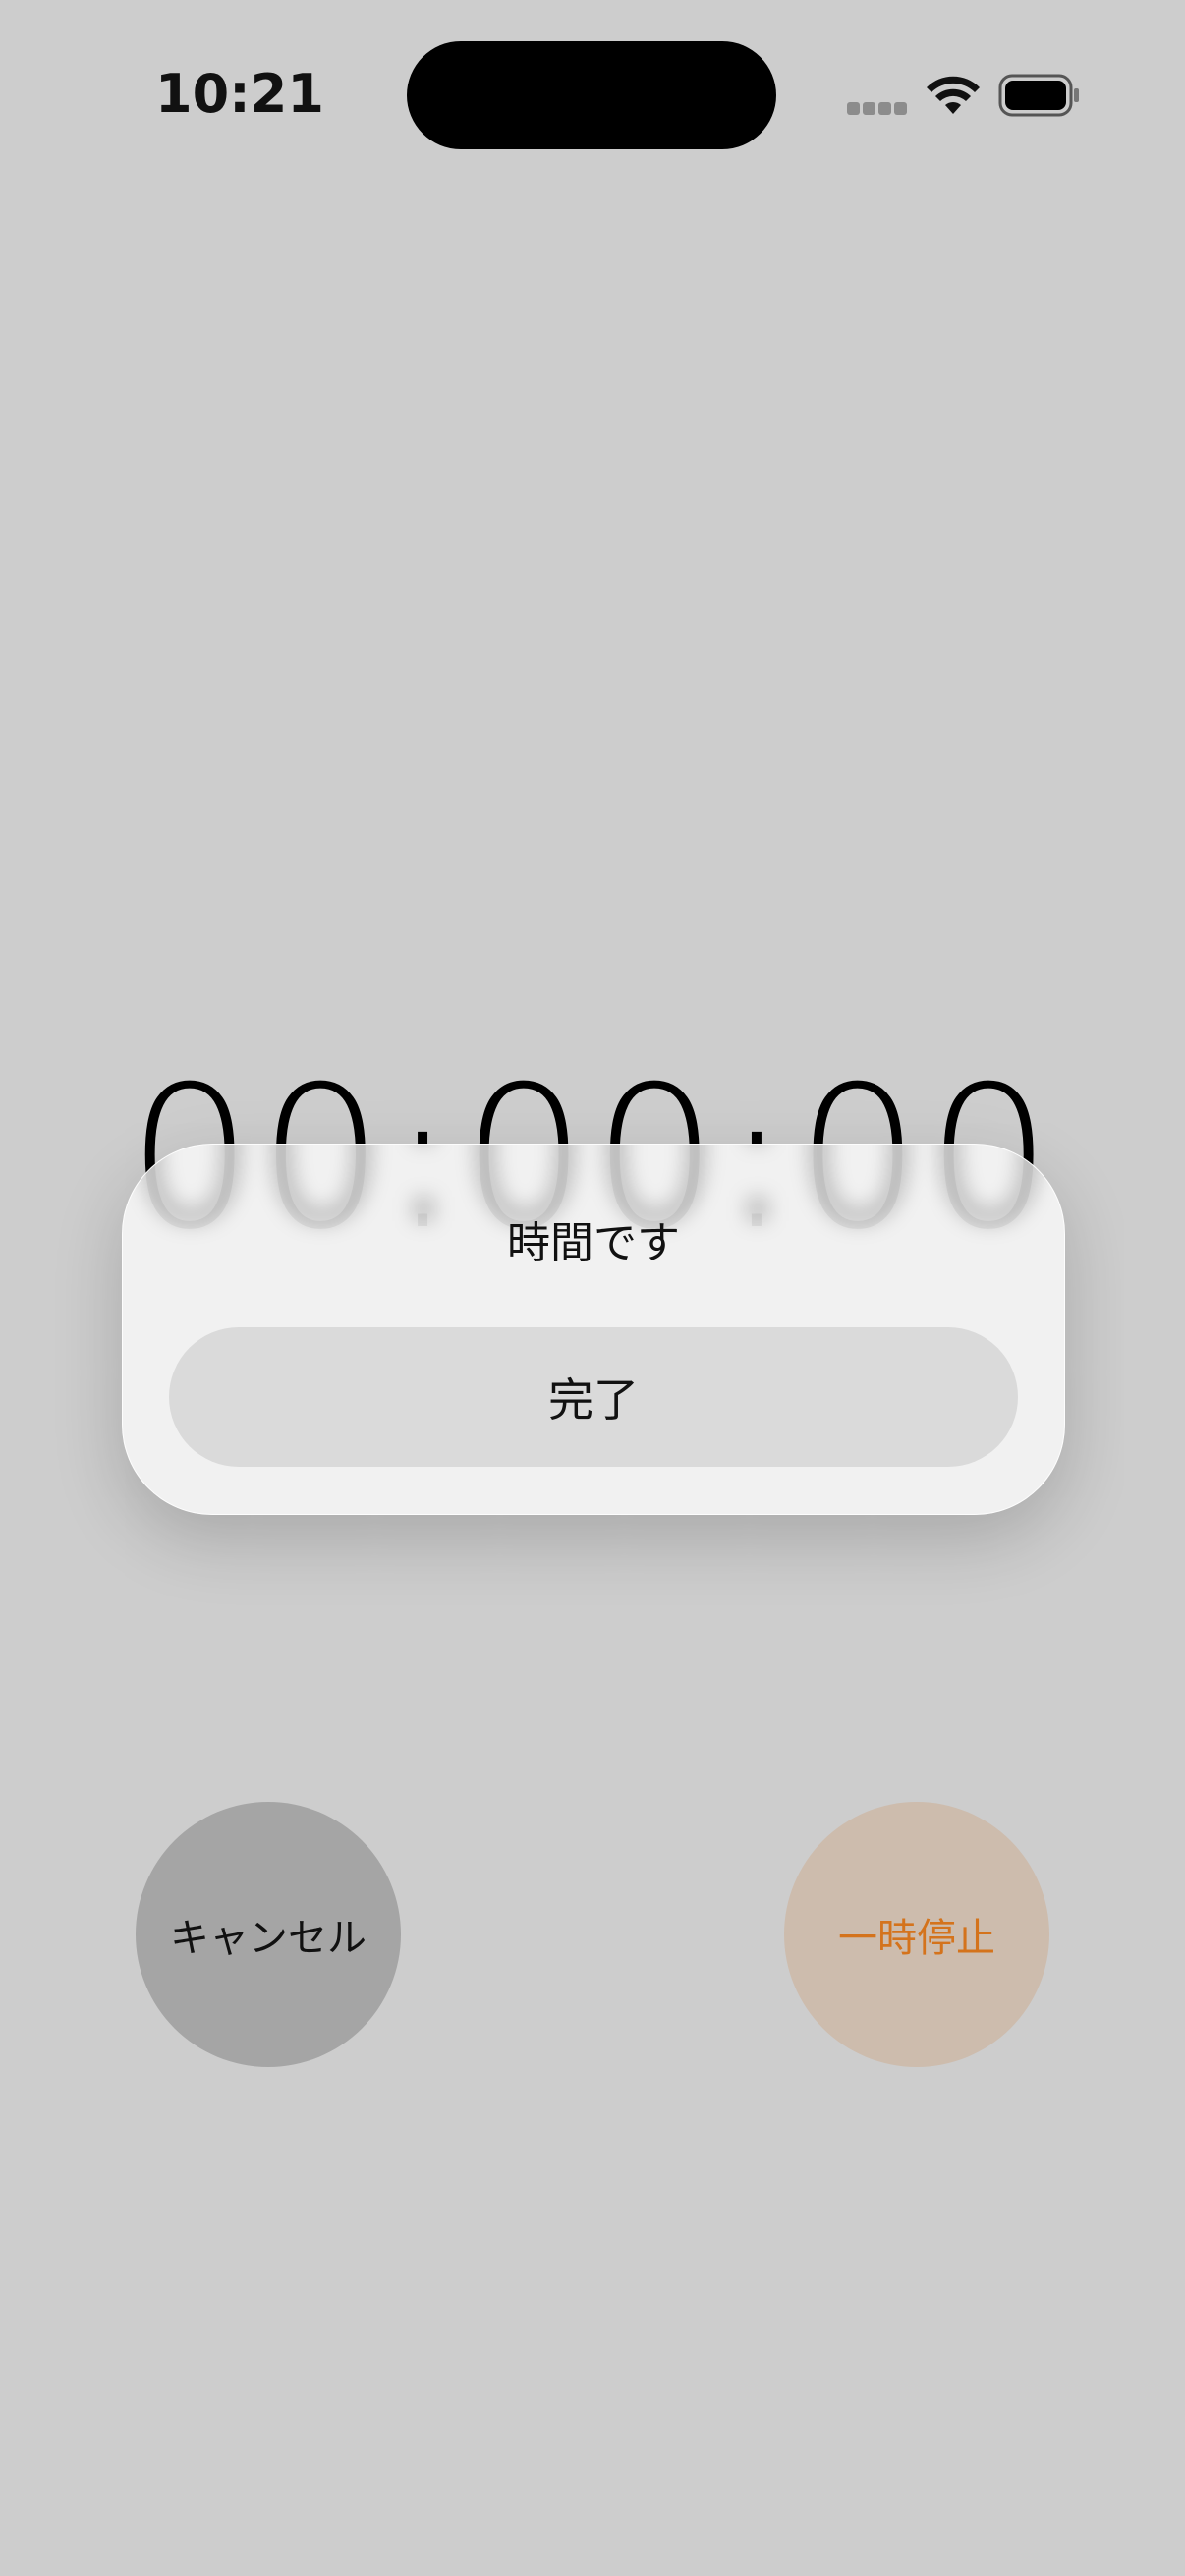 This screenshot has width=1185, height=2576. What do you see at coordinates (594, 1243) in the screenshot?
I see `alert-title: 時間です` at bounding box center [594, 1243].